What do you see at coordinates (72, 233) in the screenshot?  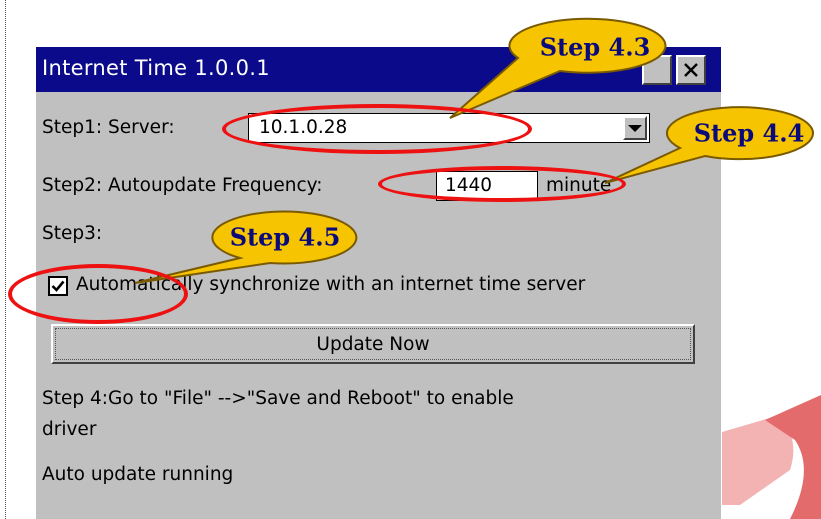 I see `step3-label: Step3:` at bounding box center [72, 233].